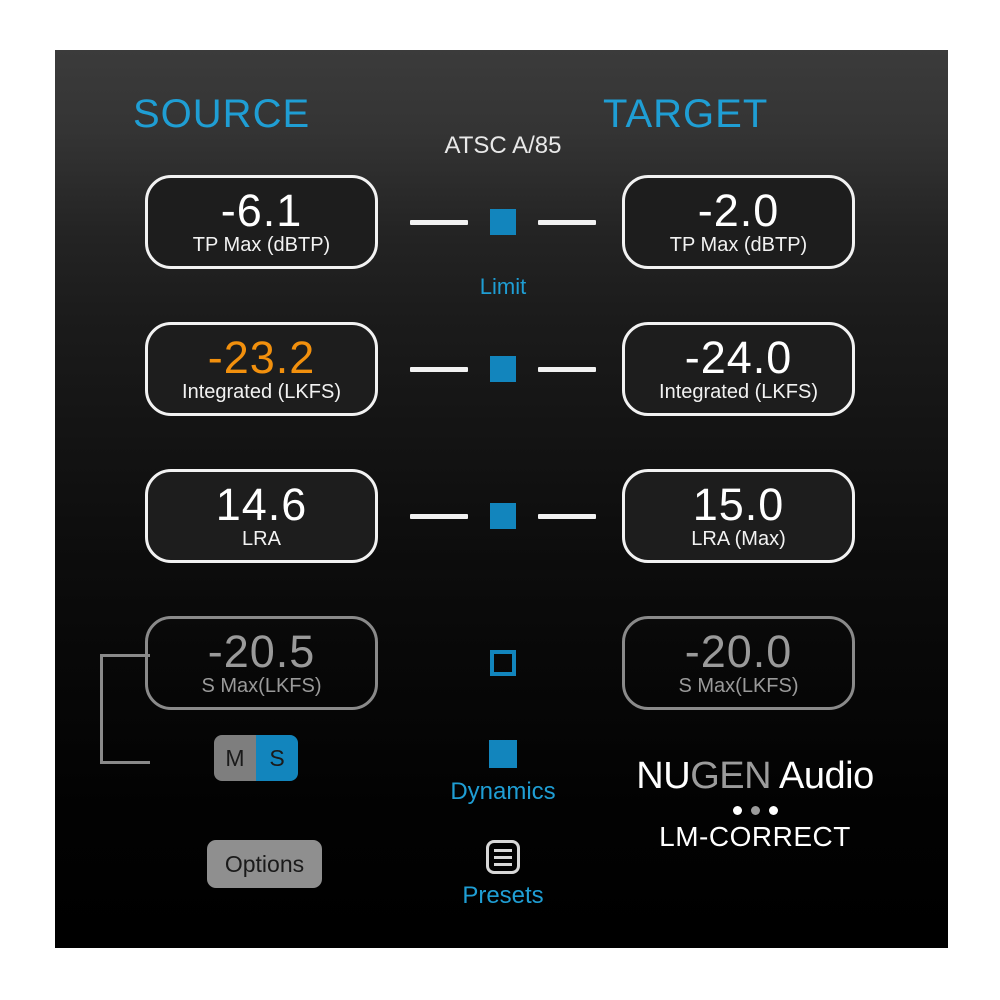 The height and width of the screenshot is (1000, 1000). I want to click on target-value-tp-max: -2.0, so click(738, 210).